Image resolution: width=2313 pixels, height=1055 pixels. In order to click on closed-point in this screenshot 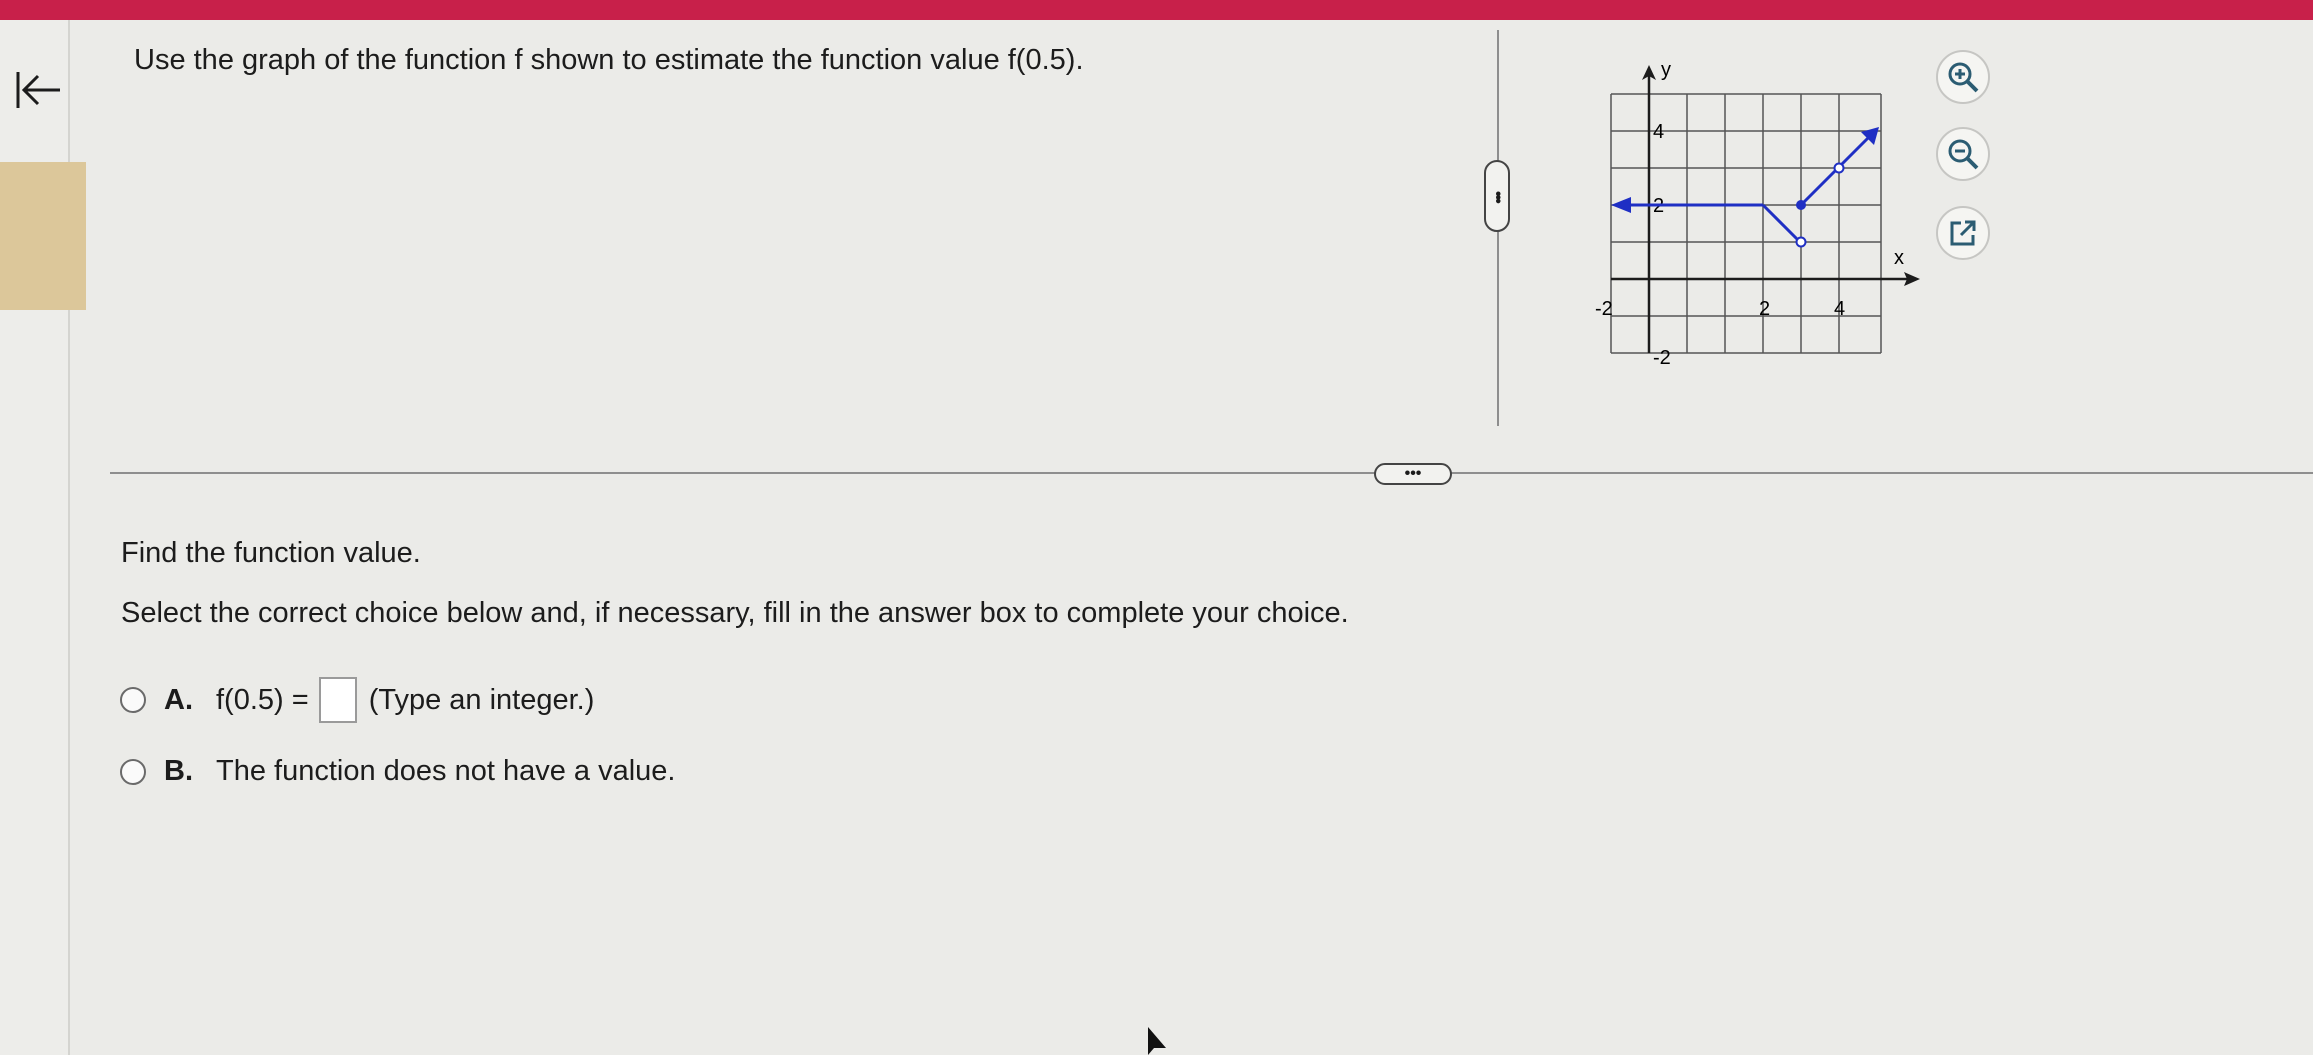, I will do `click(1801, 205)`.